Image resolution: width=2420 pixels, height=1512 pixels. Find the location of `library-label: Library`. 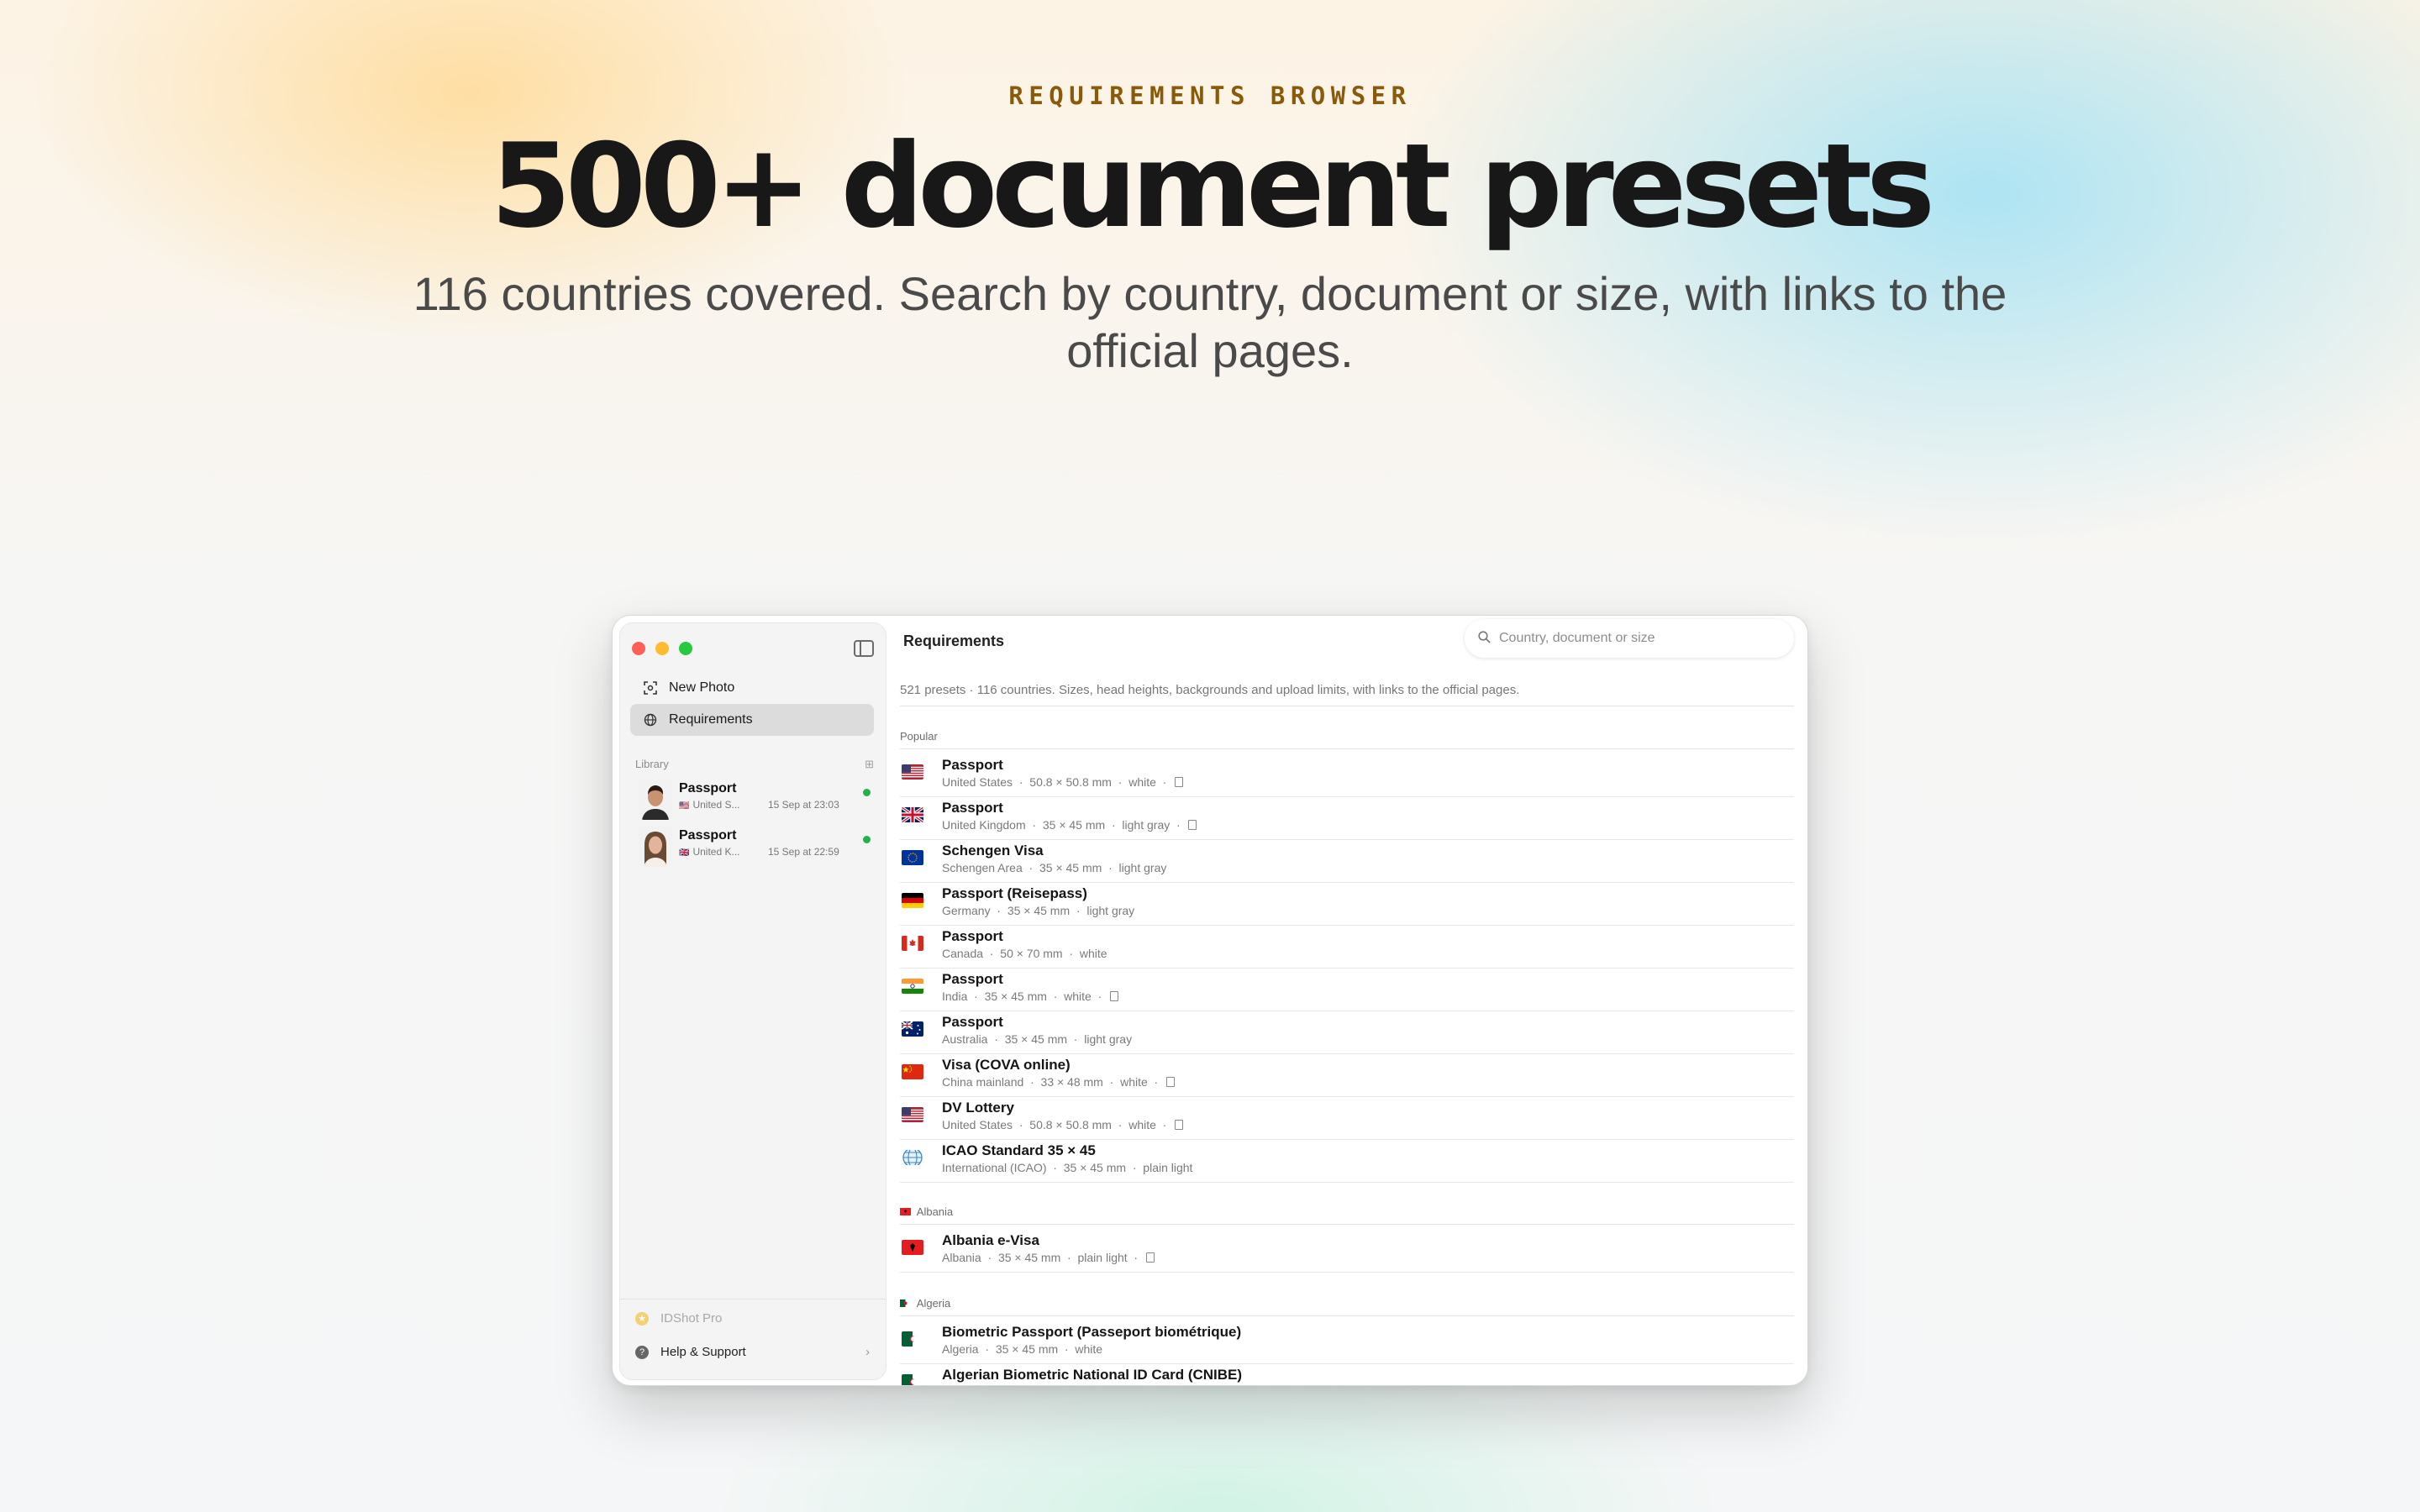

library-label: Library is located at coordinates (652, 764).